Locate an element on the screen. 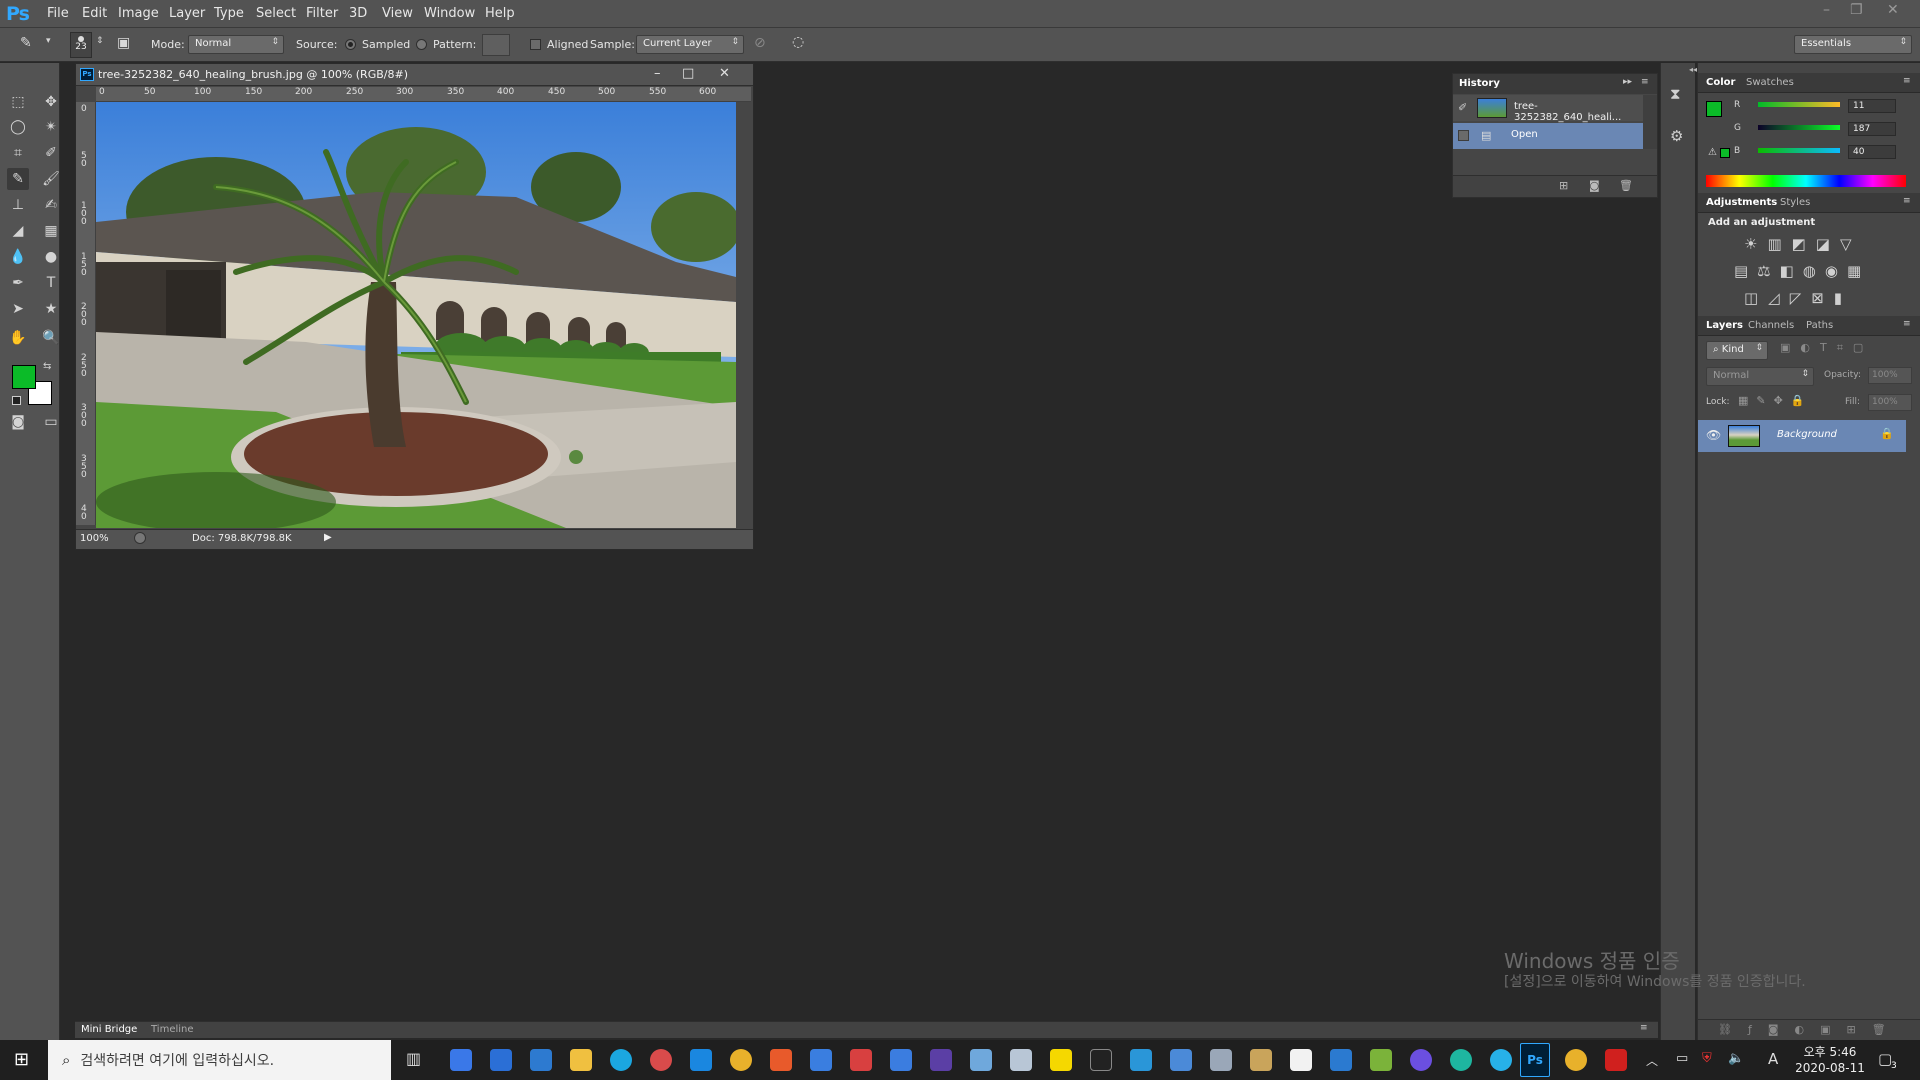 Image resolution: width=1920 pixels, height=1080 pixels. shield-icon: ⛨ is located at coordinates (1707, 1058).